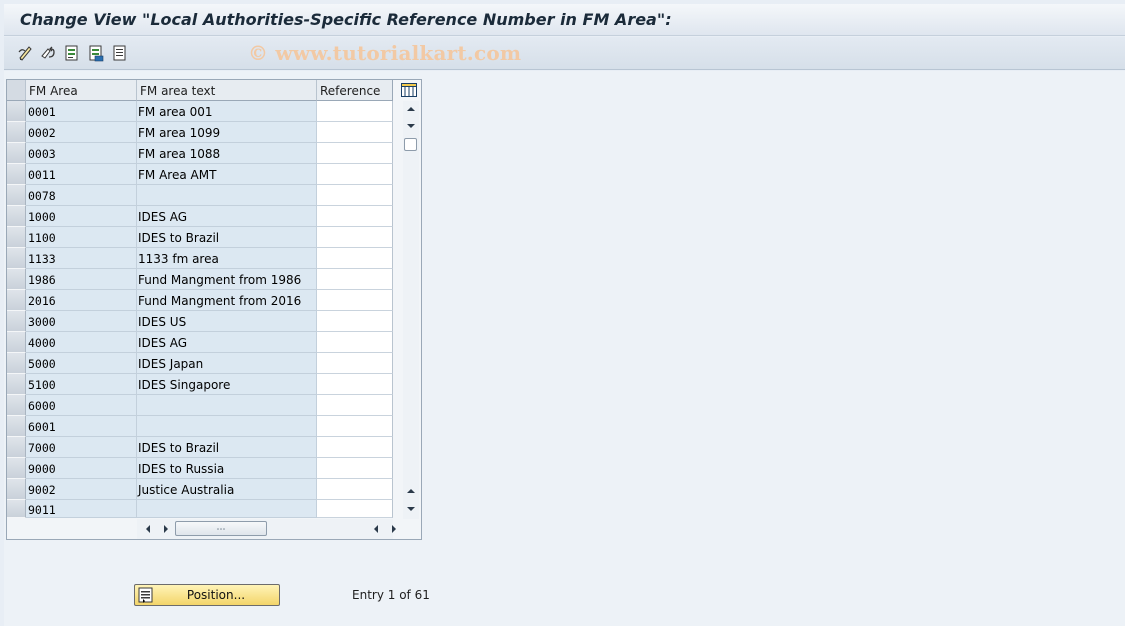 The width and height of the screenshot is (1125, 626). I want to click on fm-area-cell: 7000, so click(81, 447).